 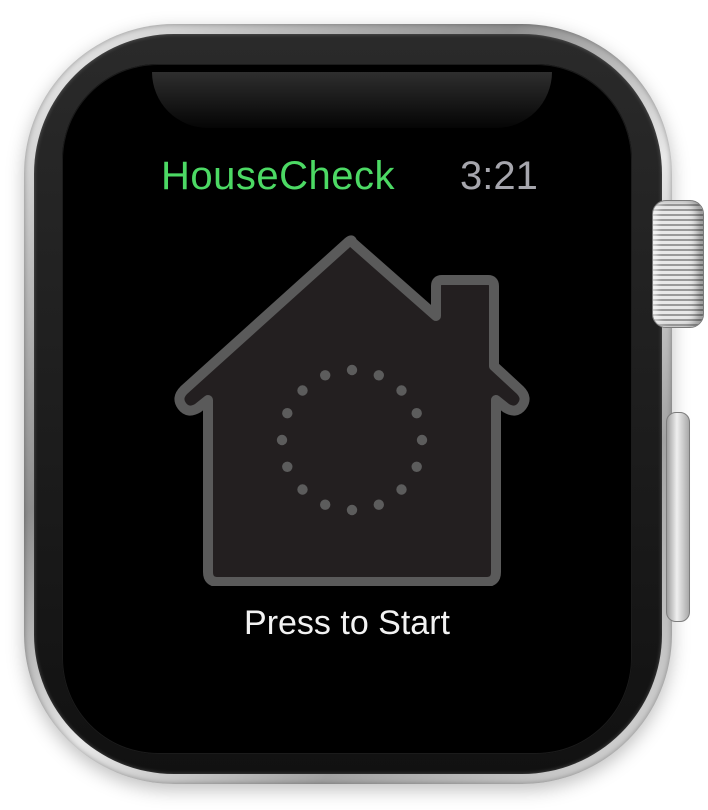 What do you see at coordinates (352, 100) in the screenshot?
I see `glass-reflection` at bounding box center [352, 100].